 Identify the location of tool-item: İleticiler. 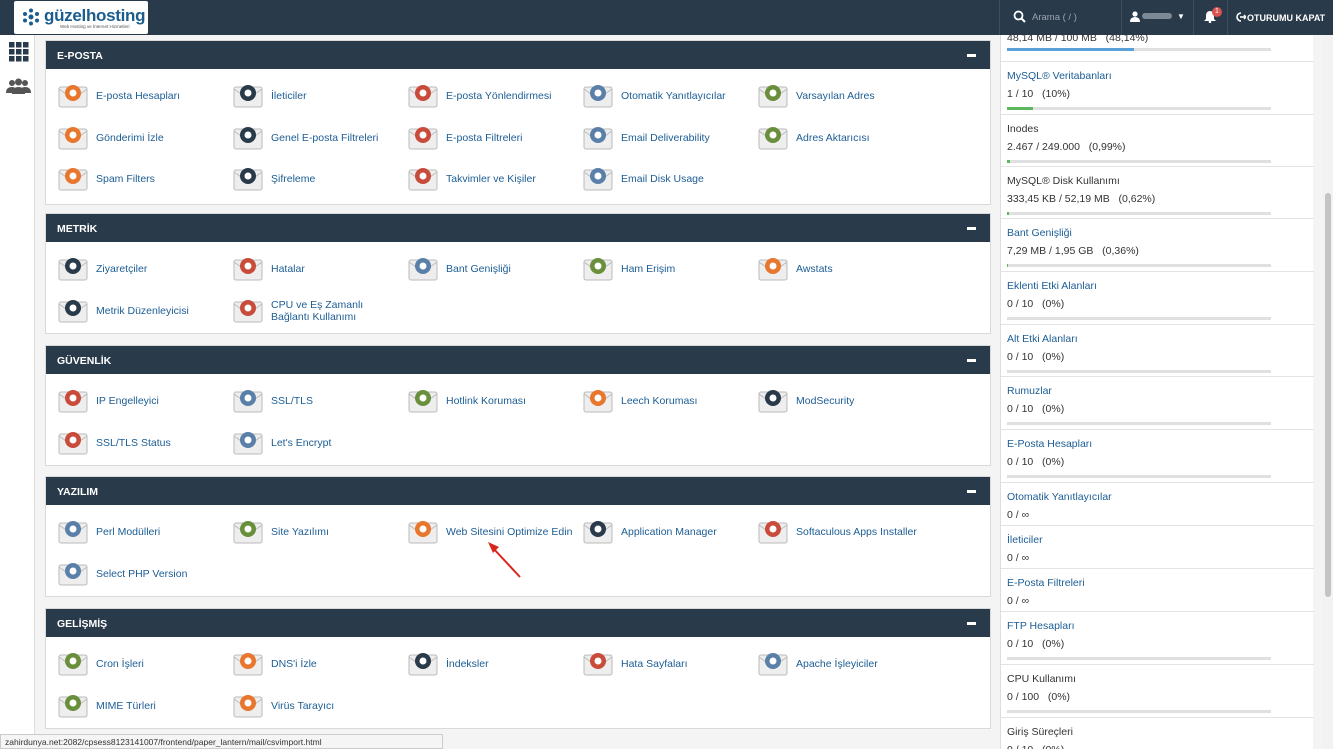
(306, 95).